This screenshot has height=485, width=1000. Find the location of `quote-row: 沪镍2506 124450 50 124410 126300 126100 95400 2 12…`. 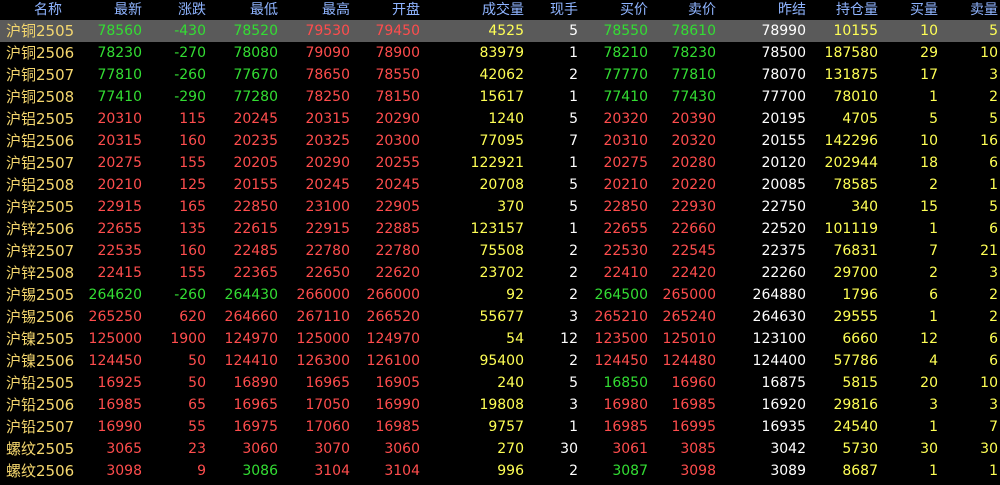

quote-row: 沪镍2506 124450 50 124410 126300 126100 95400 2 12… is located at coordinates (500, 361).